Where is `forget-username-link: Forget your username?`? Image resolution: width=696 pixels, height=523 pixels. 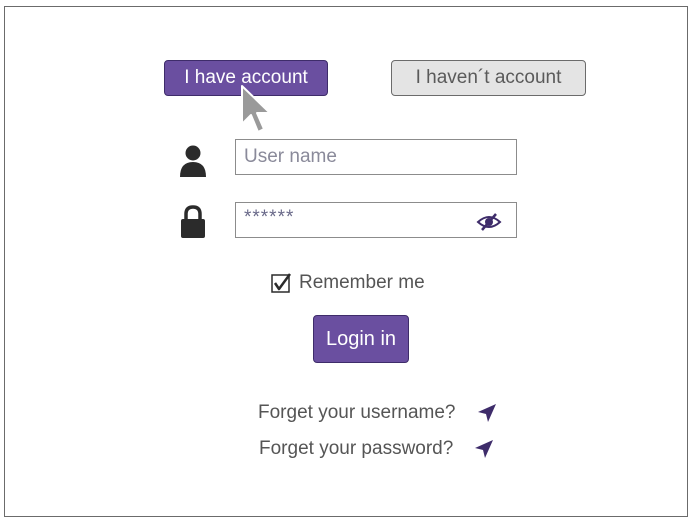 forget-username-link: Forget your username? is located at coordinates (378, 413).